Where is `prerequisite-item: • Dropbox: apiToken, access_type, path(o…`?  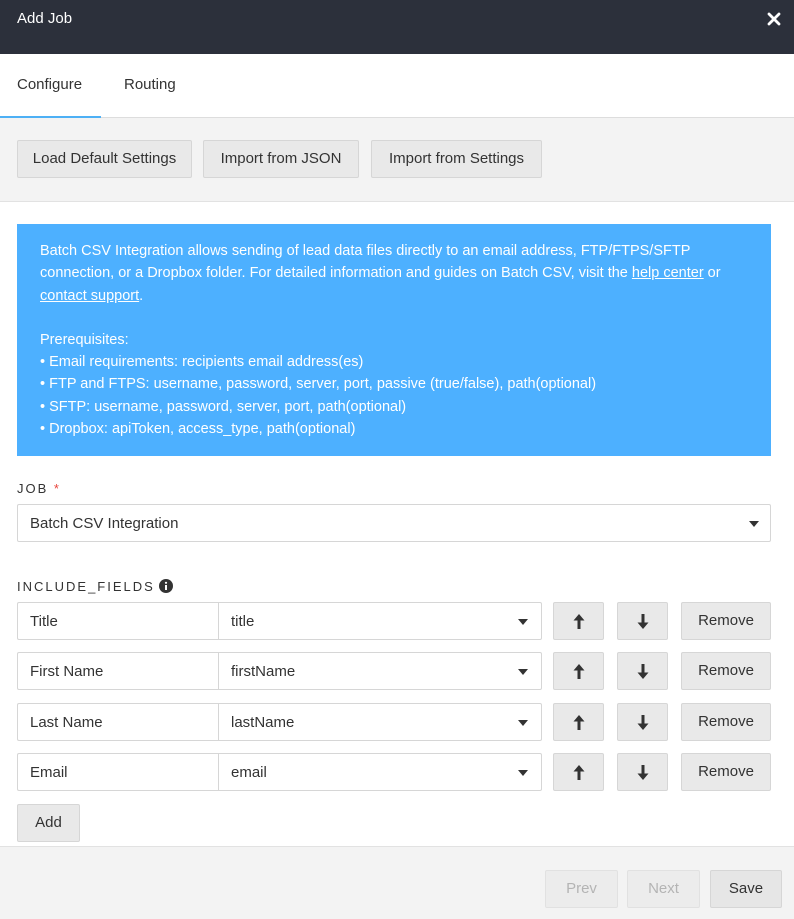 prerequisite-item: • Dropbox: apiToken, access_type, path(o… is located at coordinates (198, 429).